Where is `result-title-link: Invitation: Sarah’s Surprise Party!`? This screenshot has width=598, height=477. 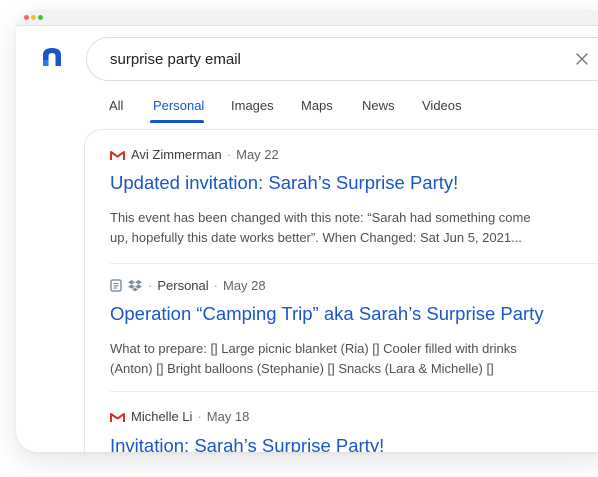
result-title-link: Invitation: Sarah’s Surprise Party! is located at coordinates (247, 443).